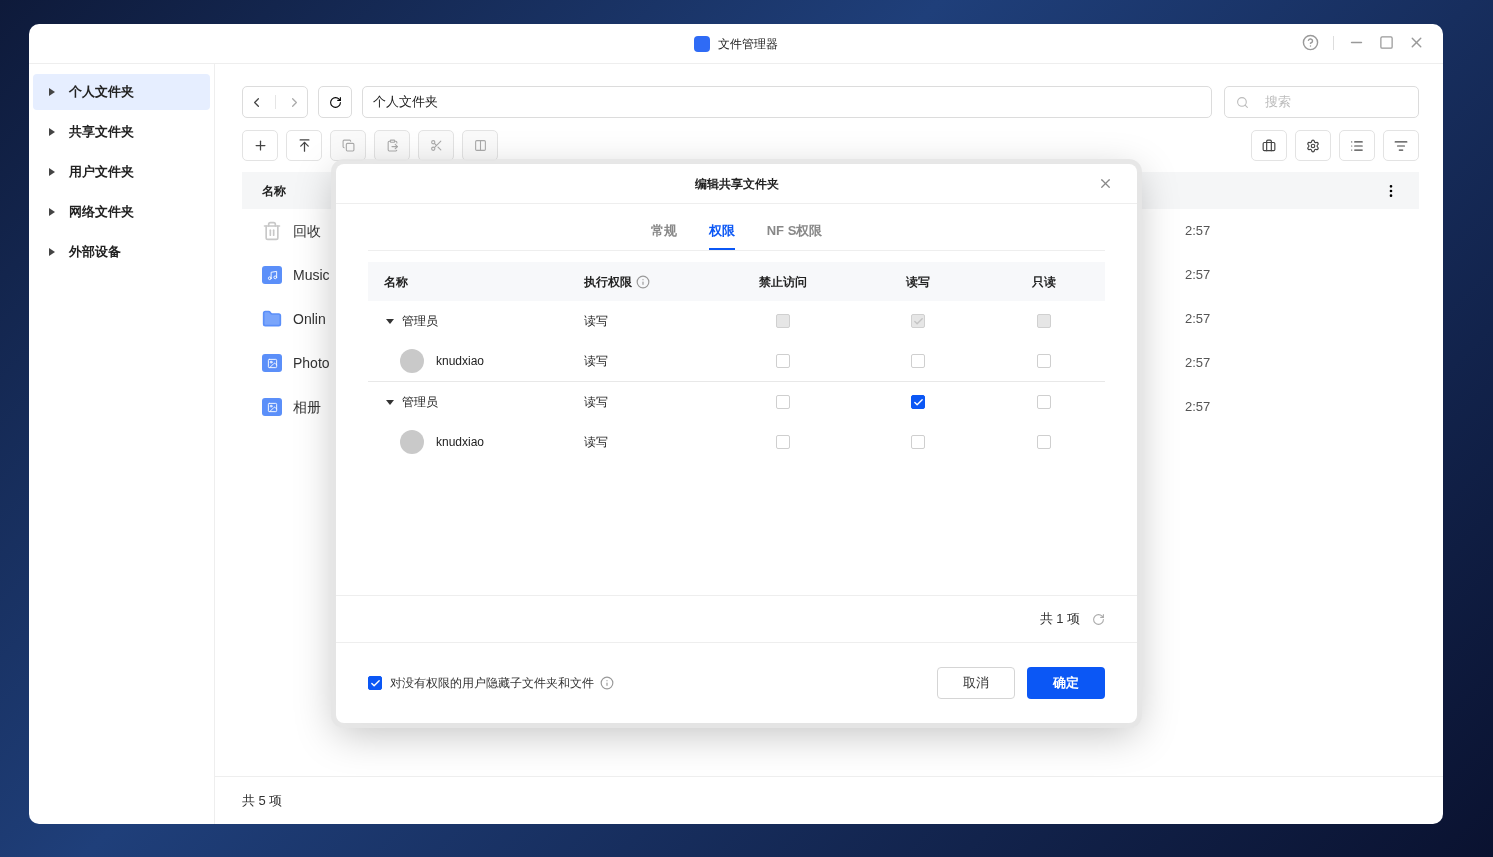  I want to click on column-header: 读写, so click(918, 282).